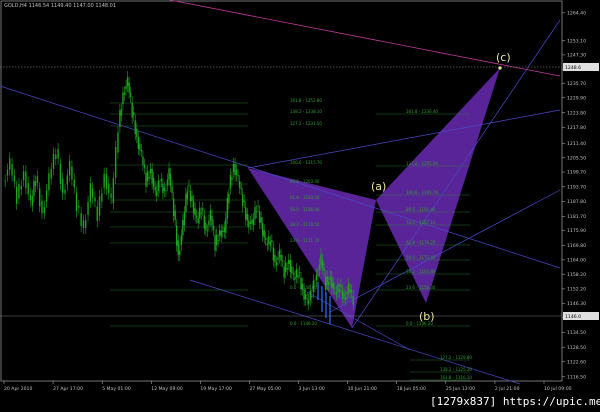  What do you see at coordinates (378, 186) in the screenshot?
I see `point-a-label: (a)` at bounding box center [378, 186].